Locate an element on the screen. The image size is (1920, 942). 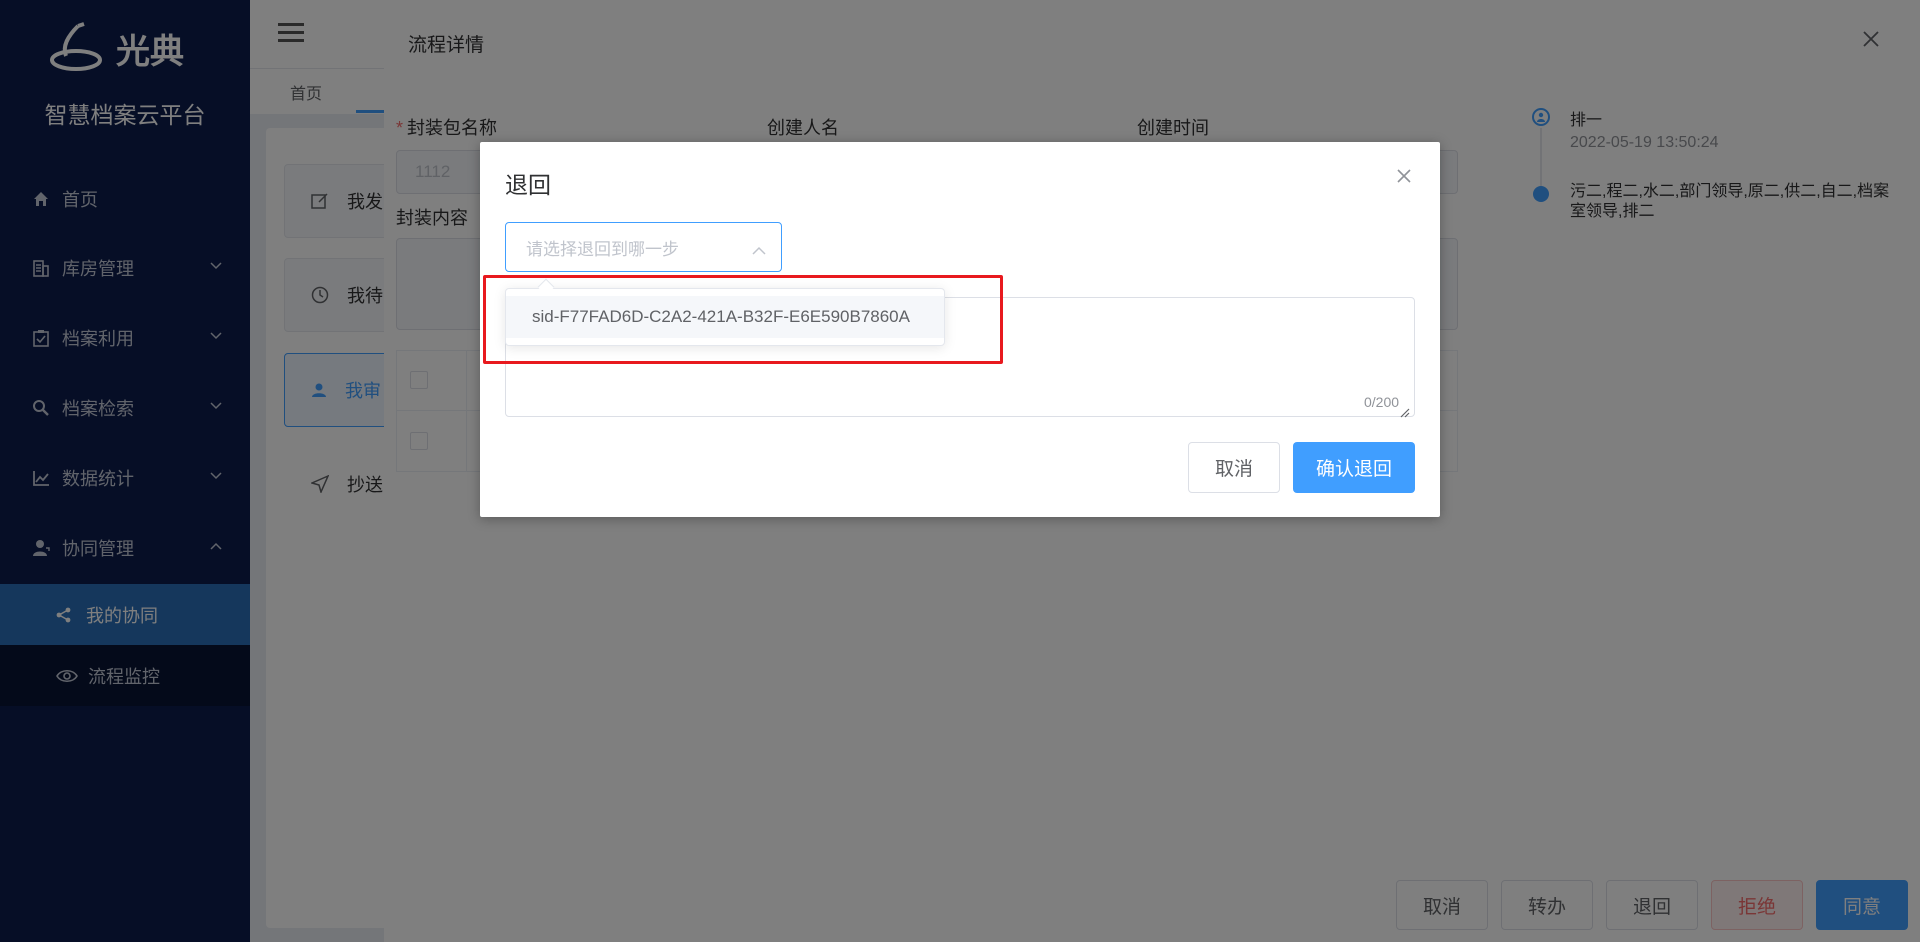
select-placeholder: 请选择退回到哪一步 is located at coordinates (602, 249).